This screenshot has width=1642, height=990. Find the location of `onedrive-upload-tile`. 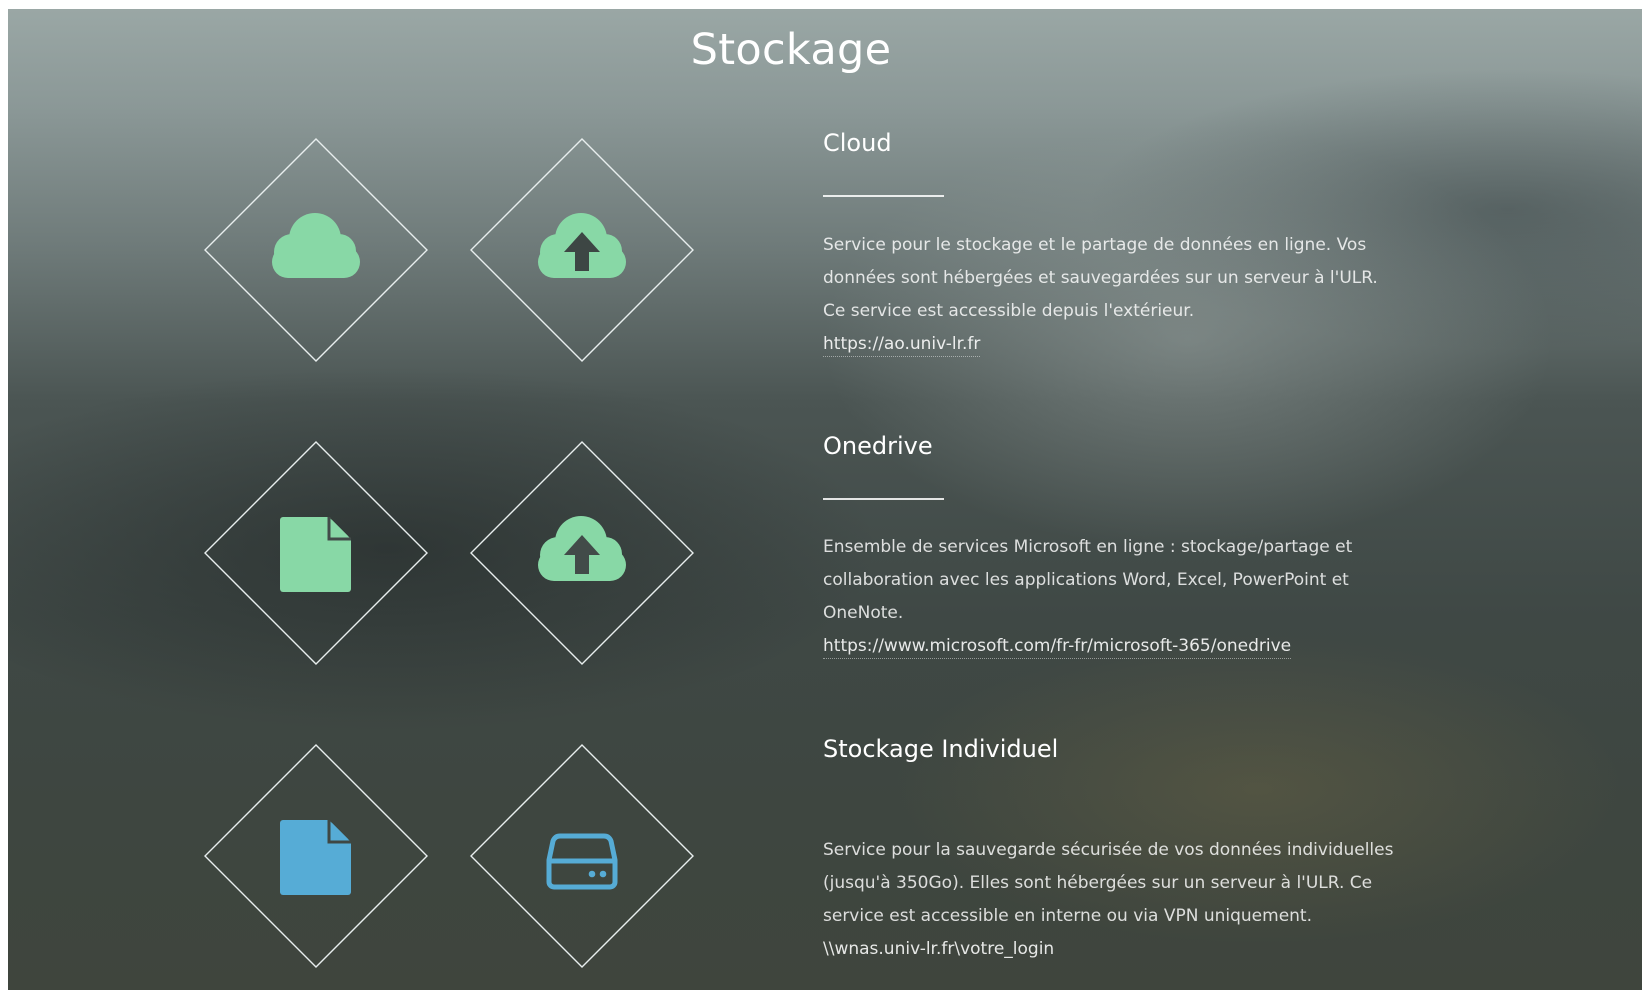

onedrive-upload-tile is located at coordinates (582, 553).